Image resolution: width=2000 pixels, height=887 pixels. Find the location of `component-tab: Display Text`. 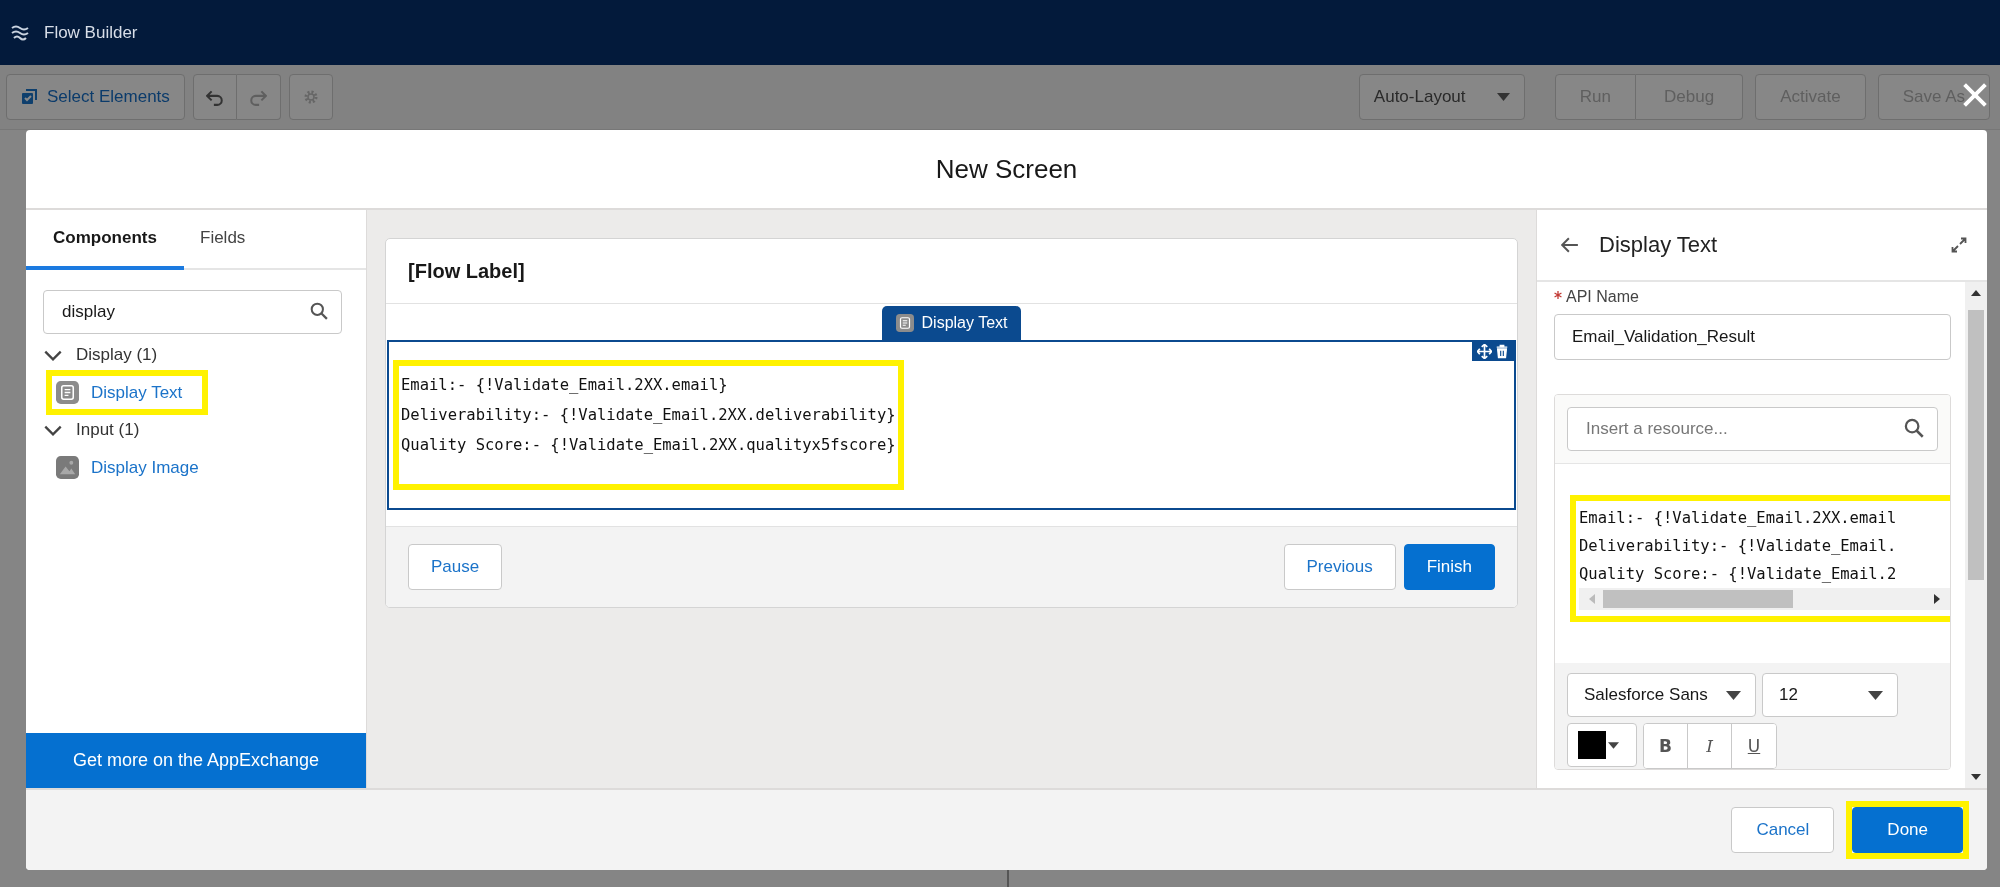

component-tab: Display Text is located at coordinates (951, 323).